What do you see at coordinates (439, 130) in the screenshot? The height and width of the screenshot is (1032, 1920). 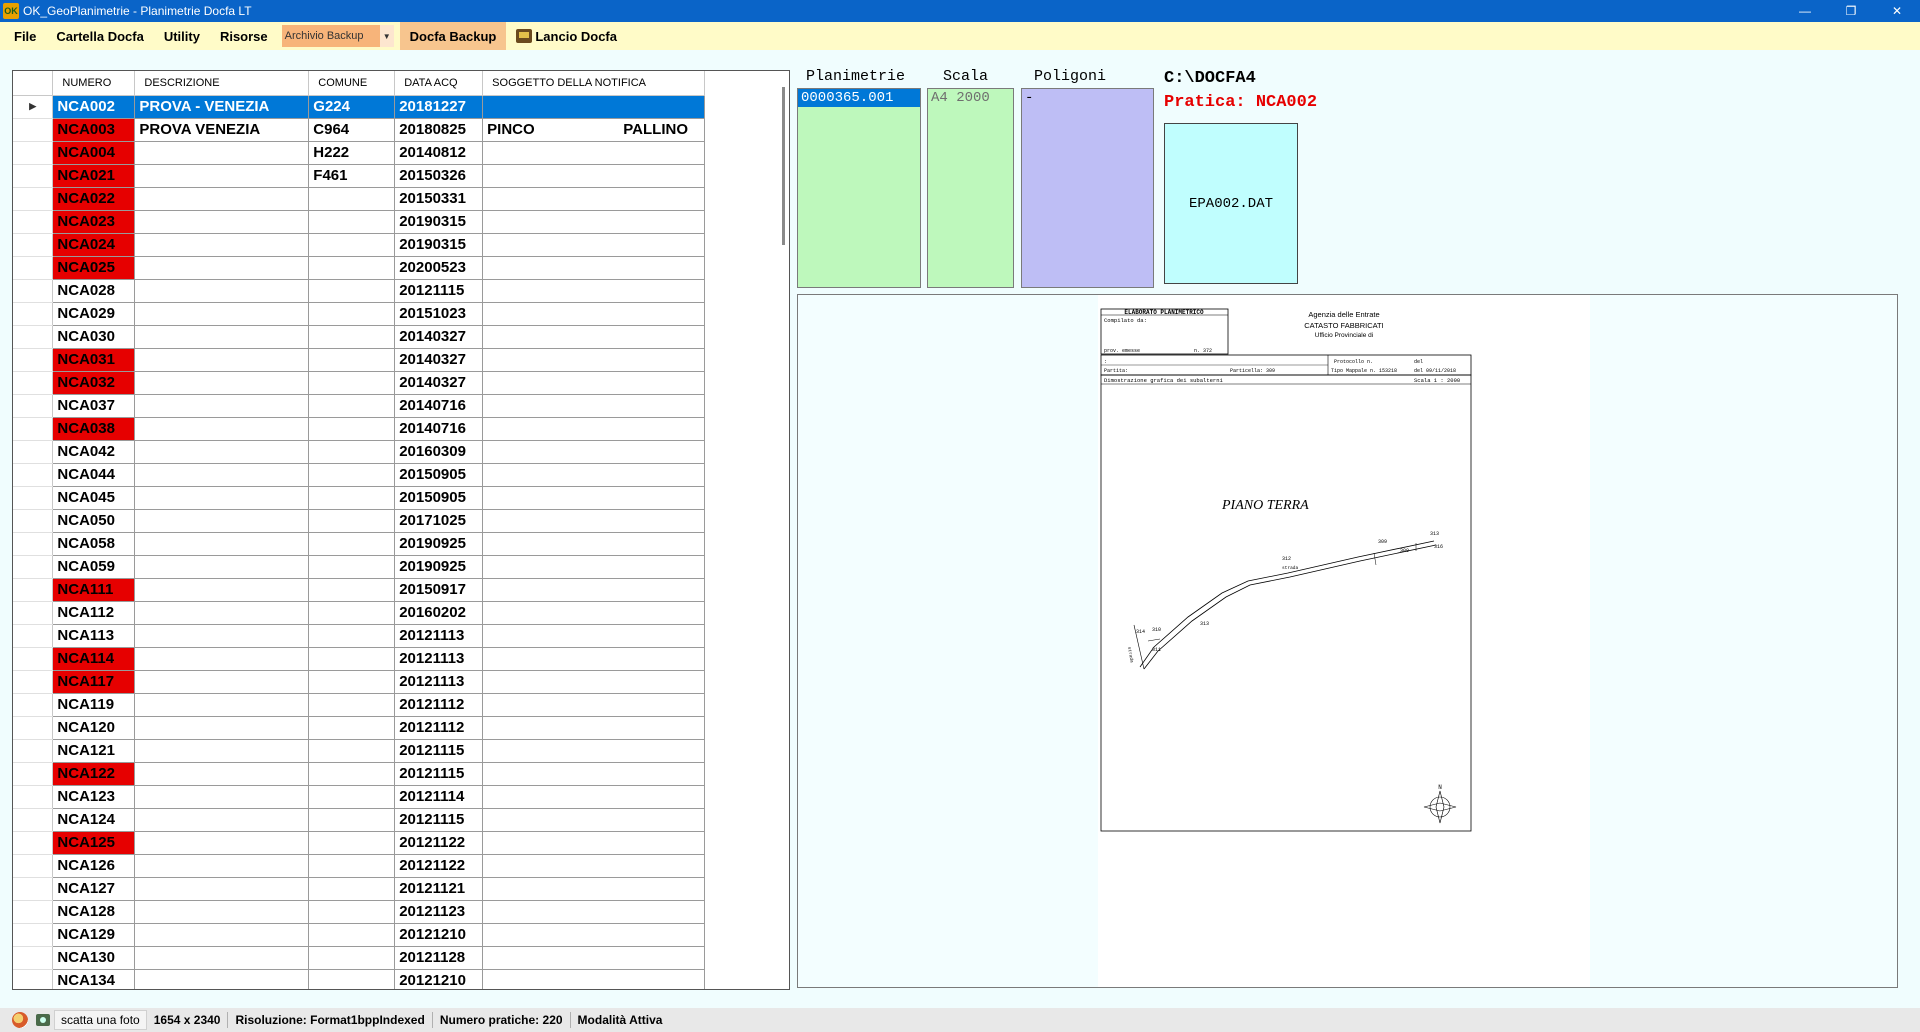 I see `cell-data-acq: 20180825` at bounding box center [439, 130].